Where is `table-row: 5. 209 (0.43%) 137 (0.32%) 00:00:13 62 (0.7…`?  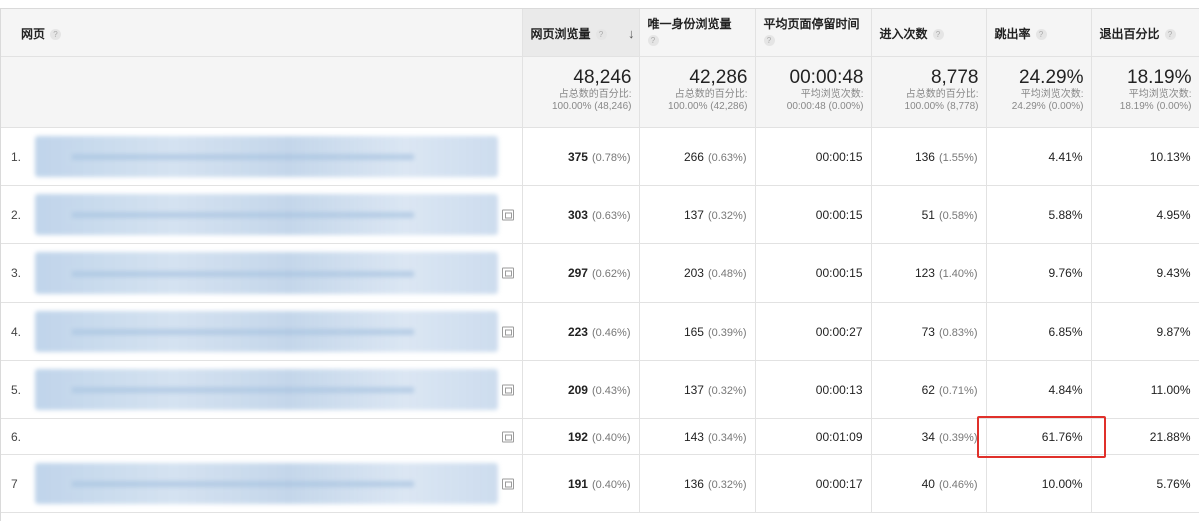
table-row: 5. 209 (0.43%) 137 (0.32%) 00:00:13 62 (0.7… is located at coordinates (600, 389).